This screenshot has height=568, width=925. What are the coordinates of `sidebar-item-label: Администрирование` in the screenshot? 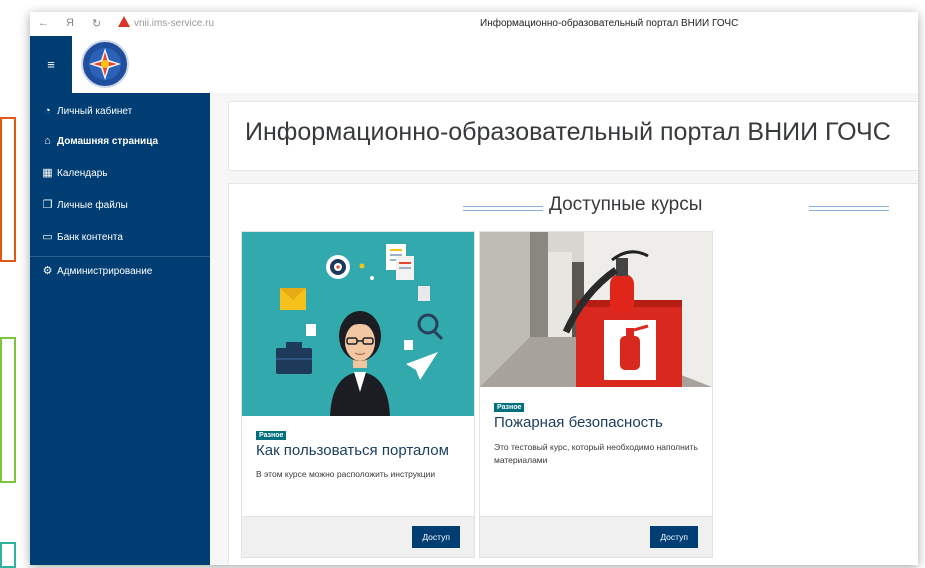 It's located at (105, 271).